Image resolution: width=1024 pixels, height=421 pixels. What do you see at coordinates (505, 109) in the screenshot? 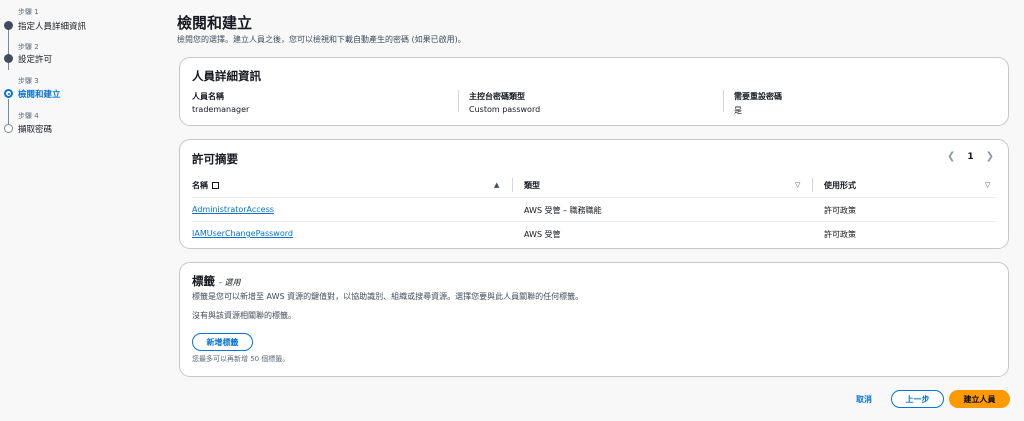
I see `field-value: Custom password` at bounding box center [505, 109].